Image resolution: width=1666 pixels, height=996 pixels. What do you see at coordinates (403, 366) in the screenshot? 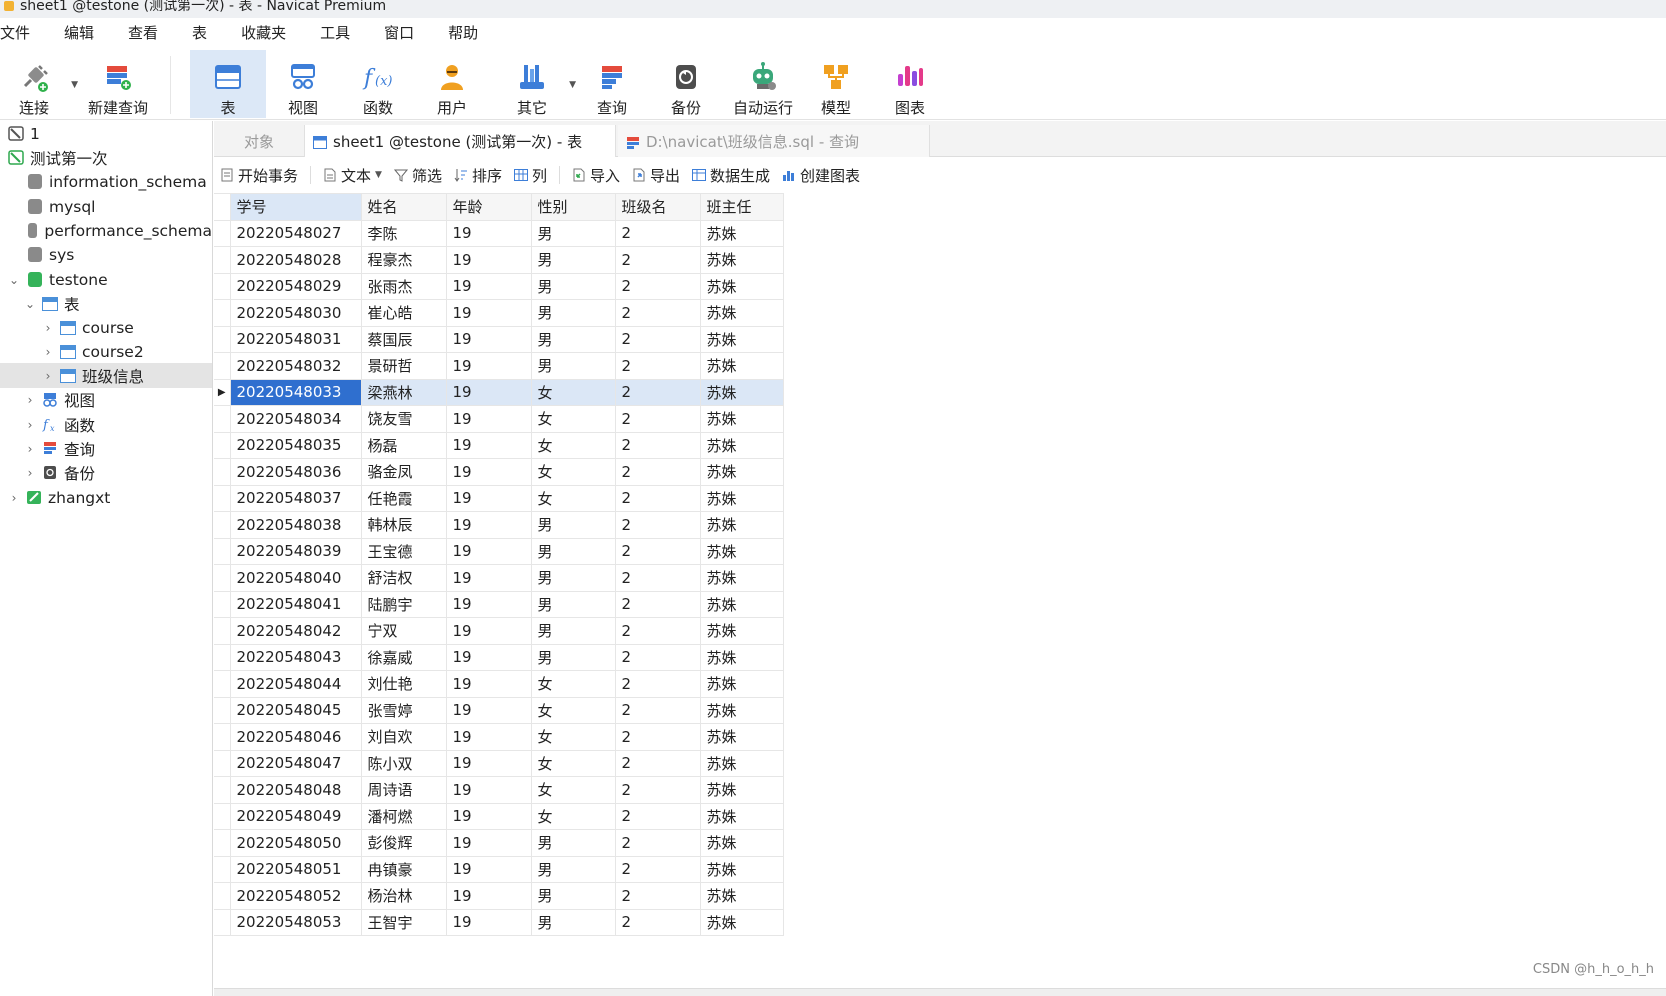
I see `cell-name: 景研哲` at bounding box center [403, 366].